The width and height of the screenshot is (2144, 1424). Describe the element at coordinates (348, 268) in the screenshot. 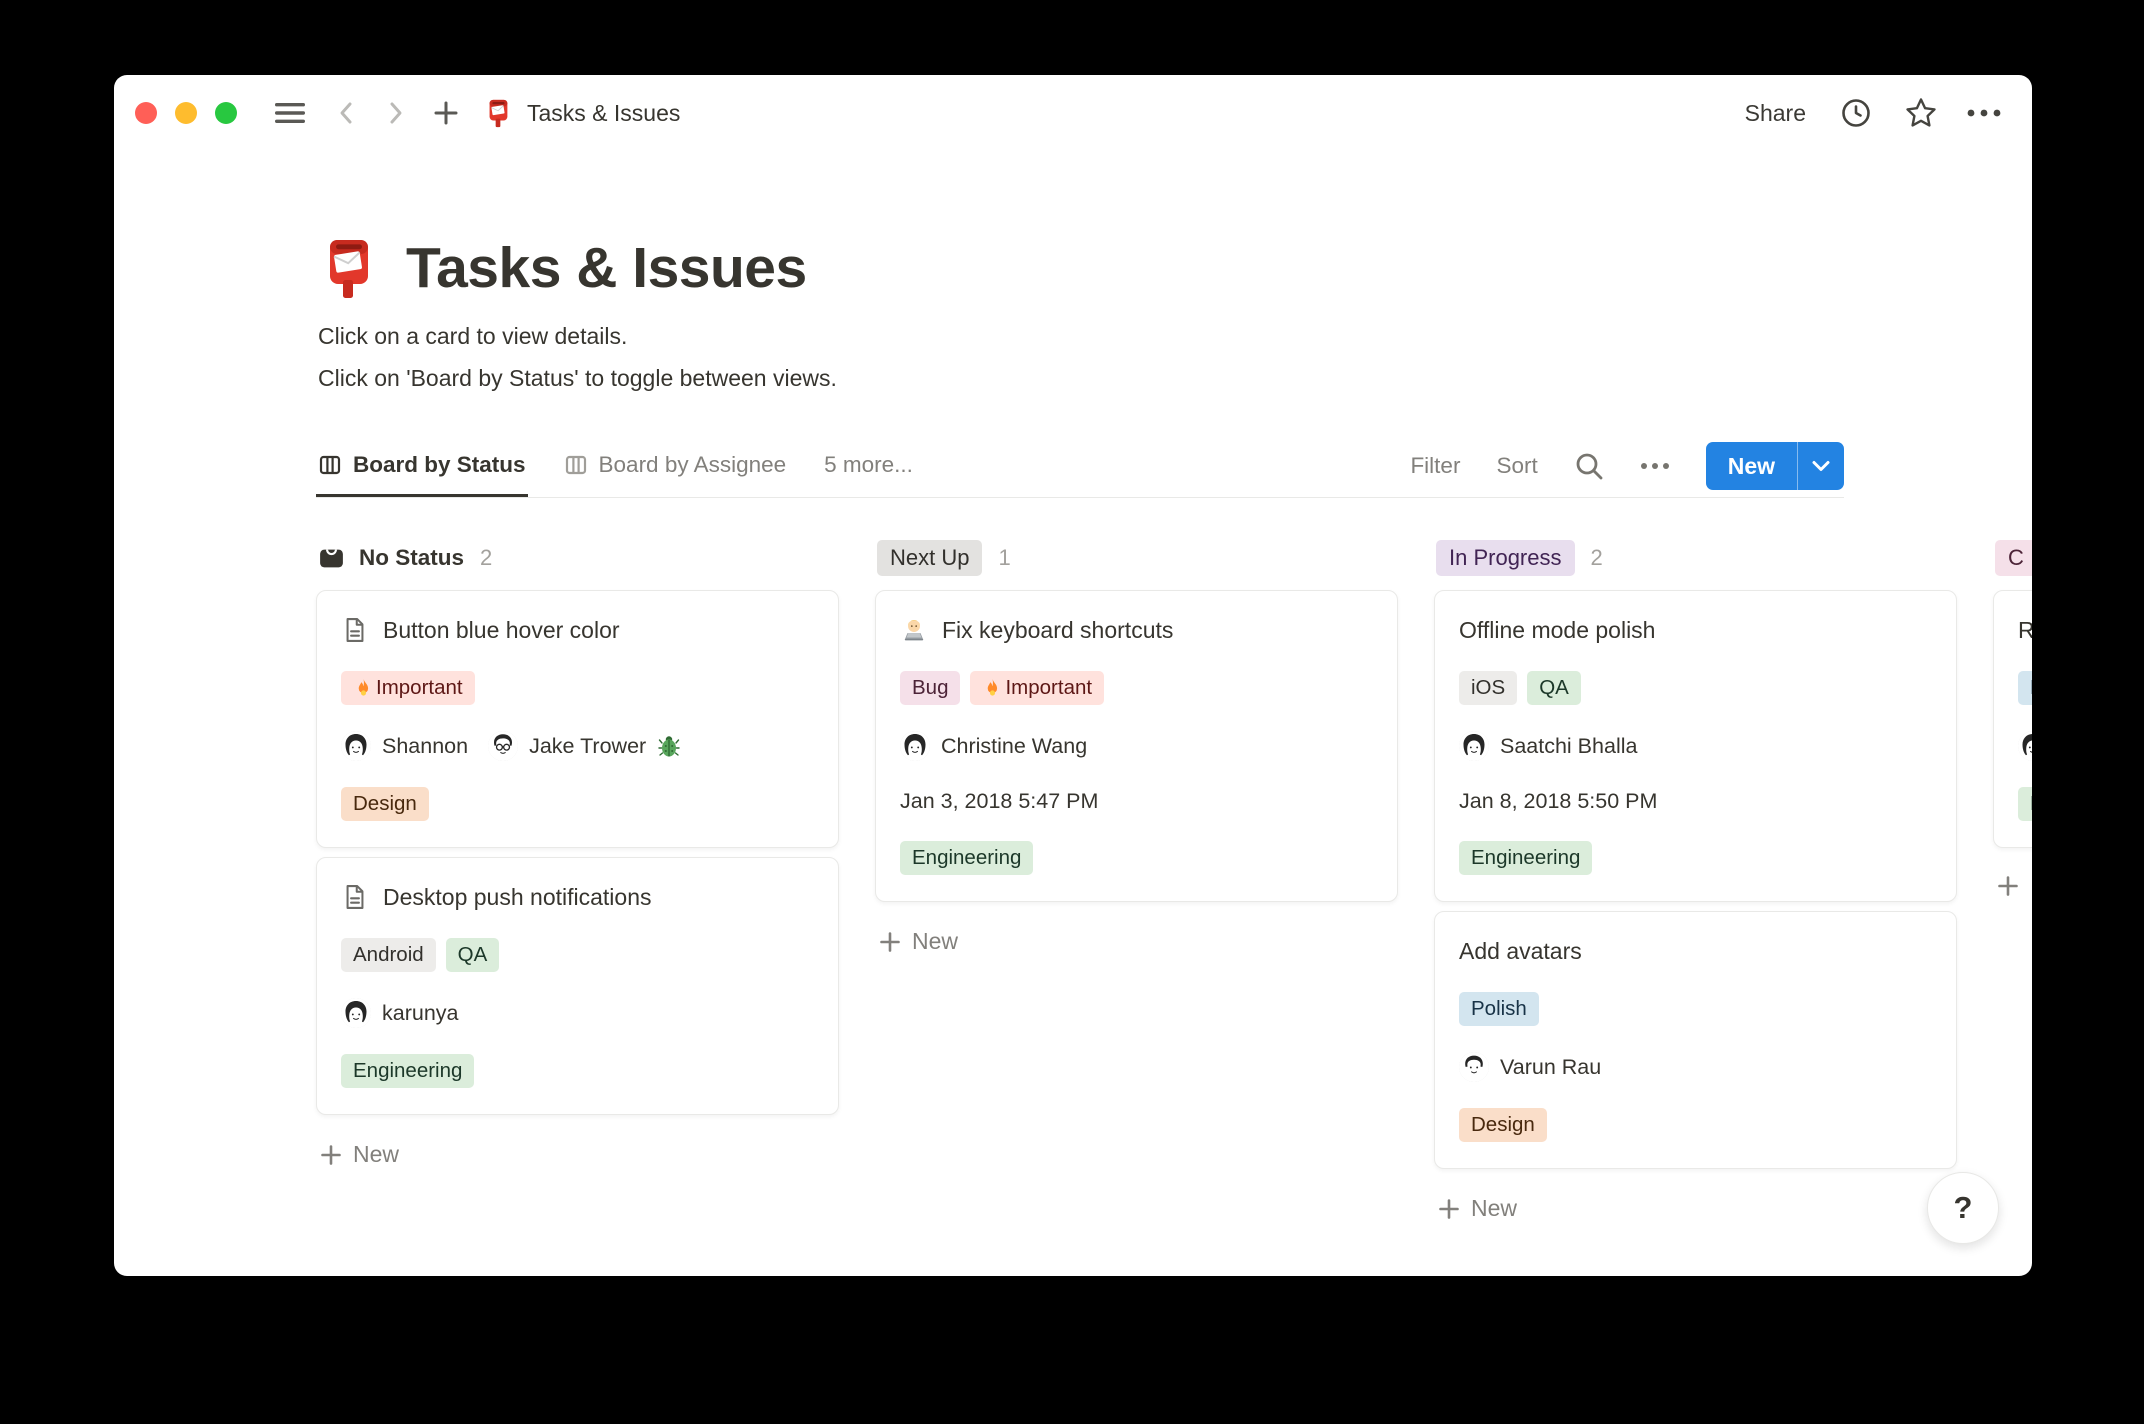

I see `mailbox-page-icon` at that location.